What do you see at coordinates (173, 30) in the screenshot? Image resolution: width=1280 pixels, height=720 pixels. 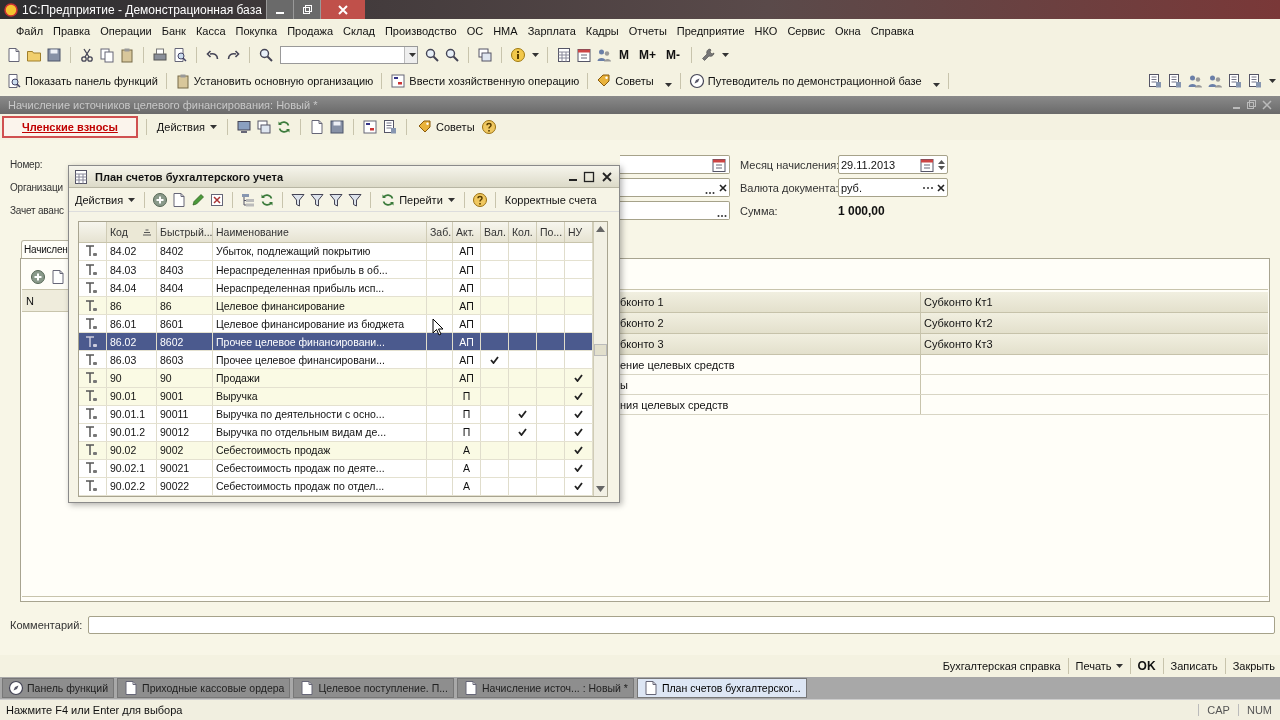 I see `menu-item: Банк` at bounding box center [173, 30].